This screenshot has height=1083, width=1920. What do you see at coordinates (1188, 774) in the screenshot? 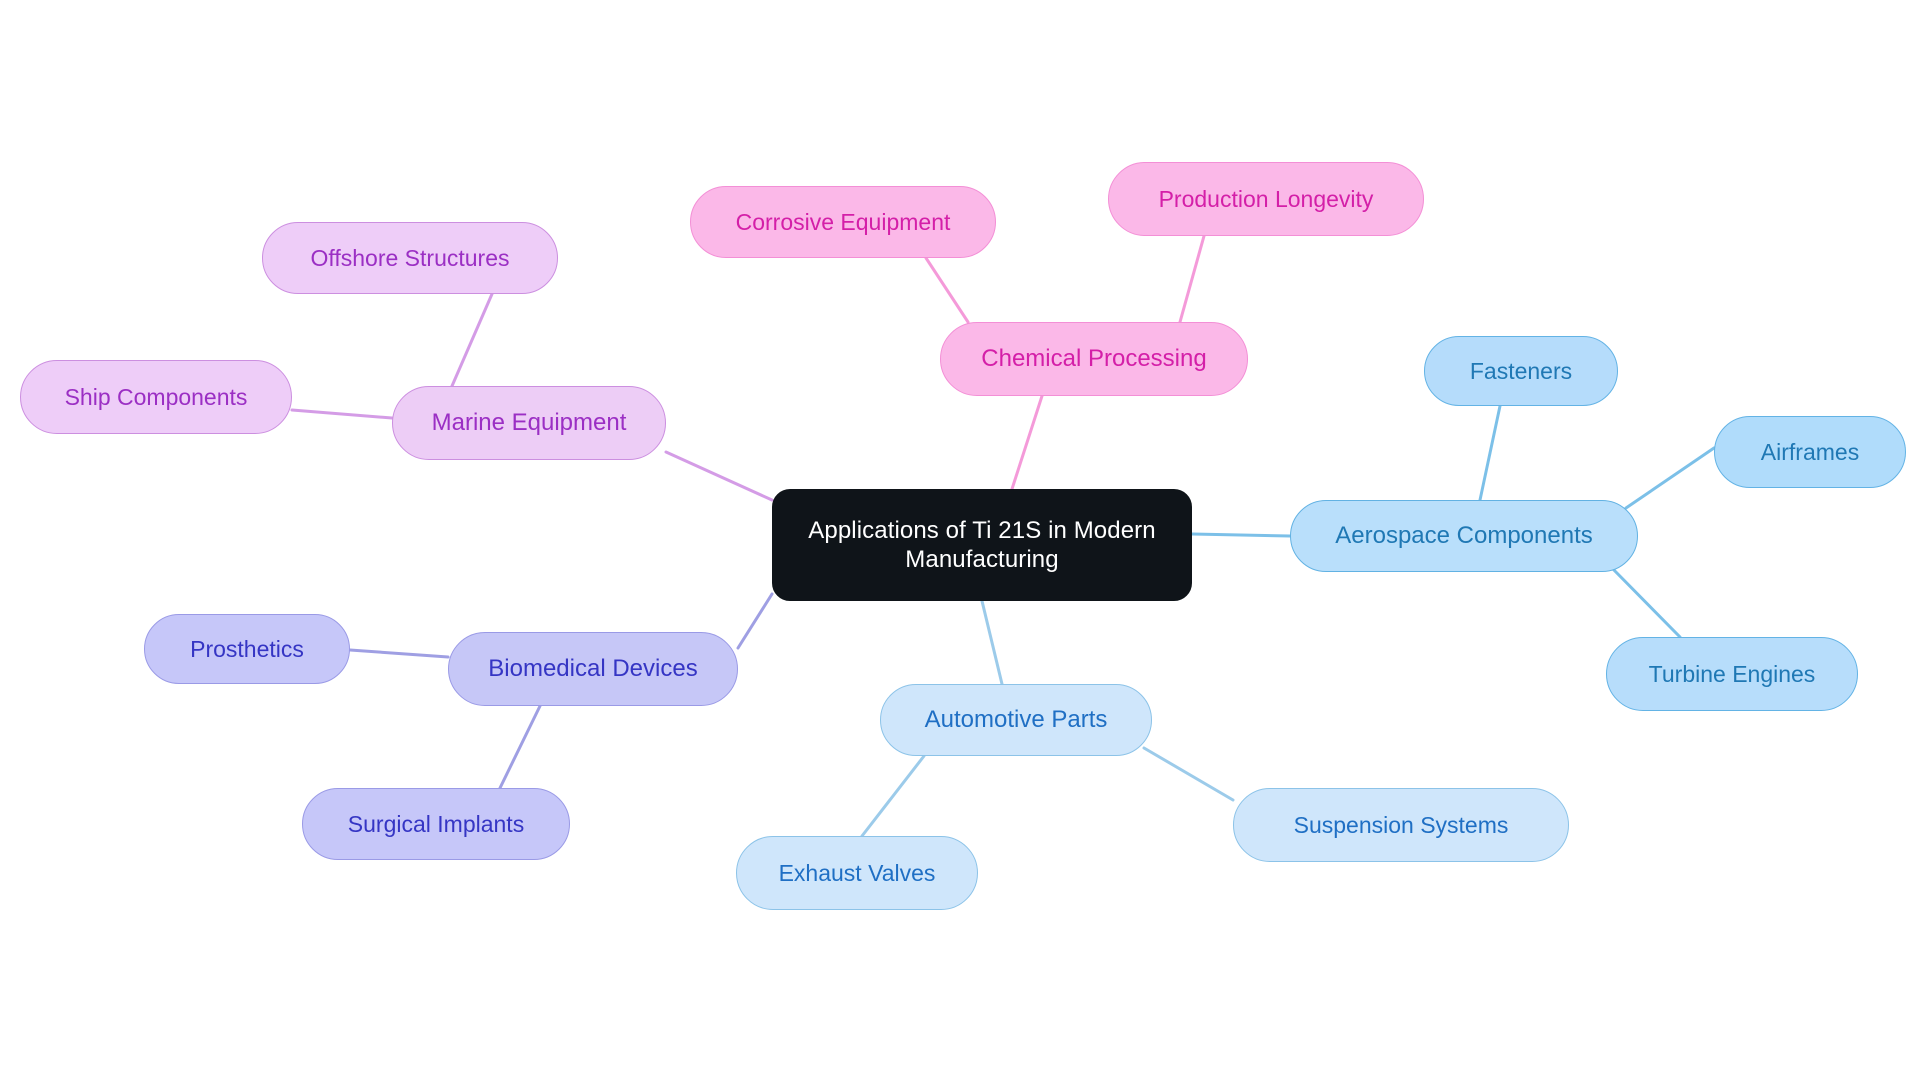
I see `edge-automotive-suspension` at bounding box center [1188, 774].